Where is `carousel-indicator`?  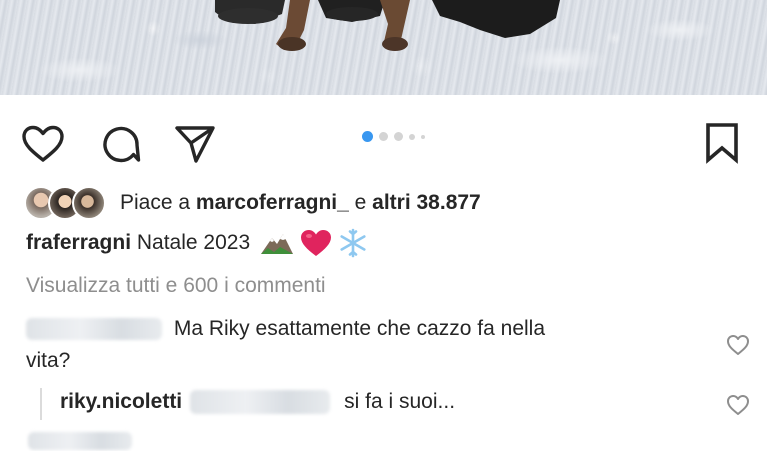 carousel-indicator is located at coordinates (393, 136).